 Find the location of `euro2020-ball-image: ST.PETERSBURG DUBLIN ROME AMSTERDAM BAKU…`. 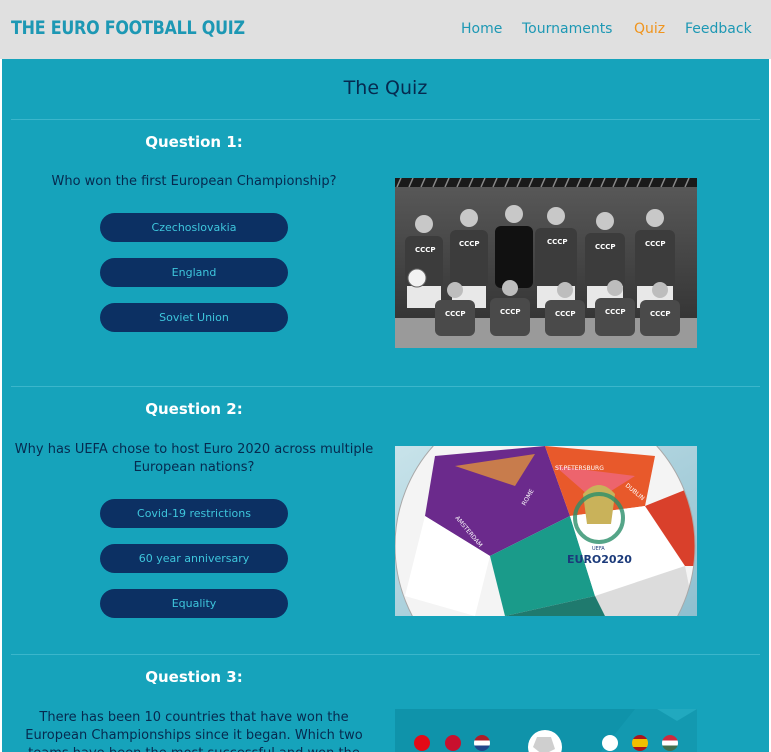

euro2020-ball-image: ST.PETERSBURG DUBLIN ROME AMSTERDAM BAKU… is located at coordinates (546, 531).